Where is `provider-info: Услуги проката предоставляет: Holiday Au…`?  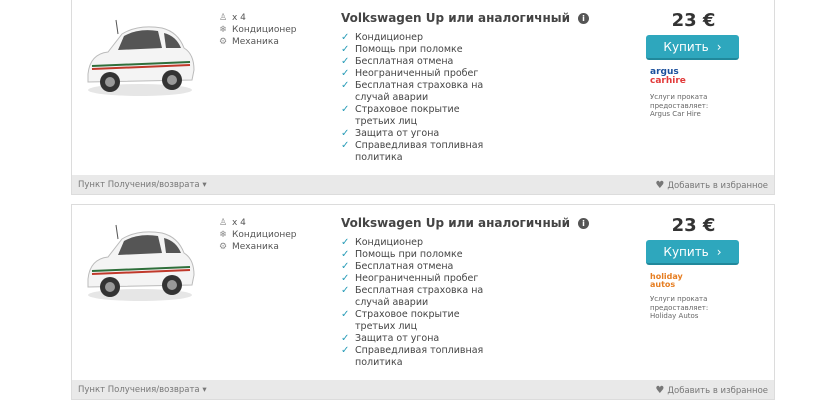
provider-info: Услуги проката предоставляет: Holiday Au… is located at coordinates (679, 307).